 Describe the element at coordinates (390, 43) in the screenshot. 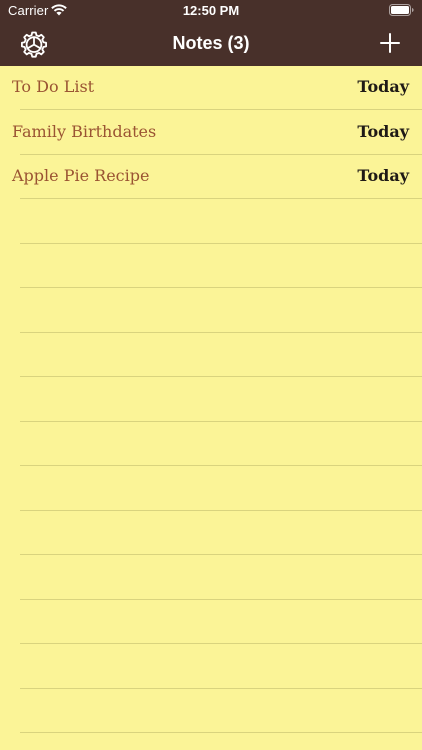

I see `add-note-button` at that location.